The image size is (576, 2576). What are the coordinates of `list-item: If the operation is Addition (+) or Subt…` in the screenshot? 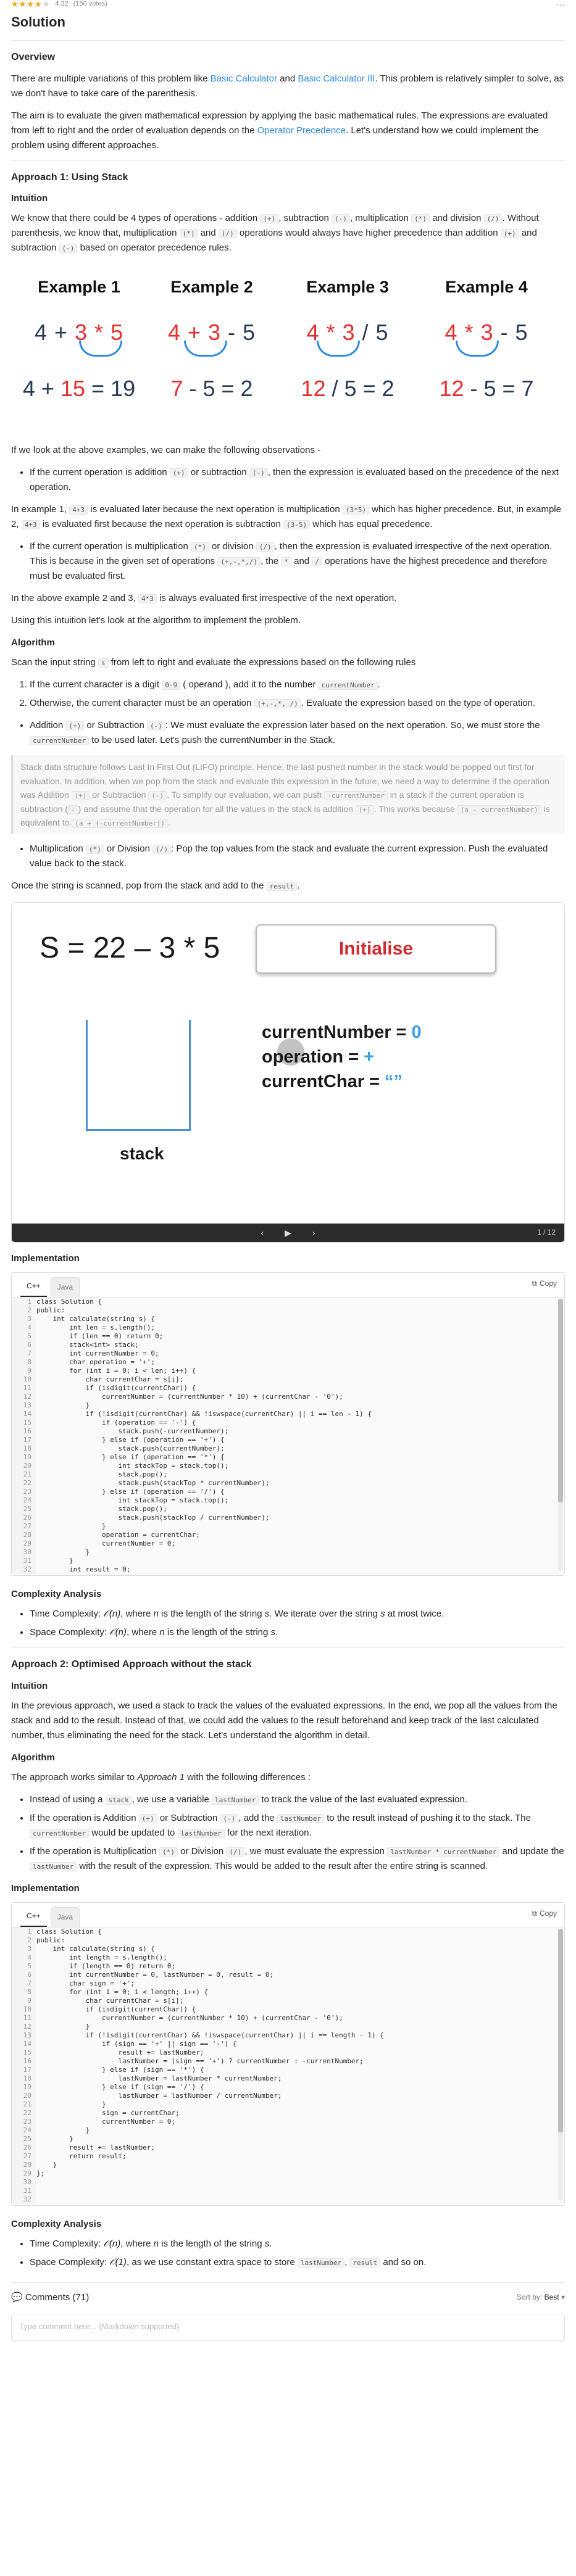 It's located at (298, 1826).